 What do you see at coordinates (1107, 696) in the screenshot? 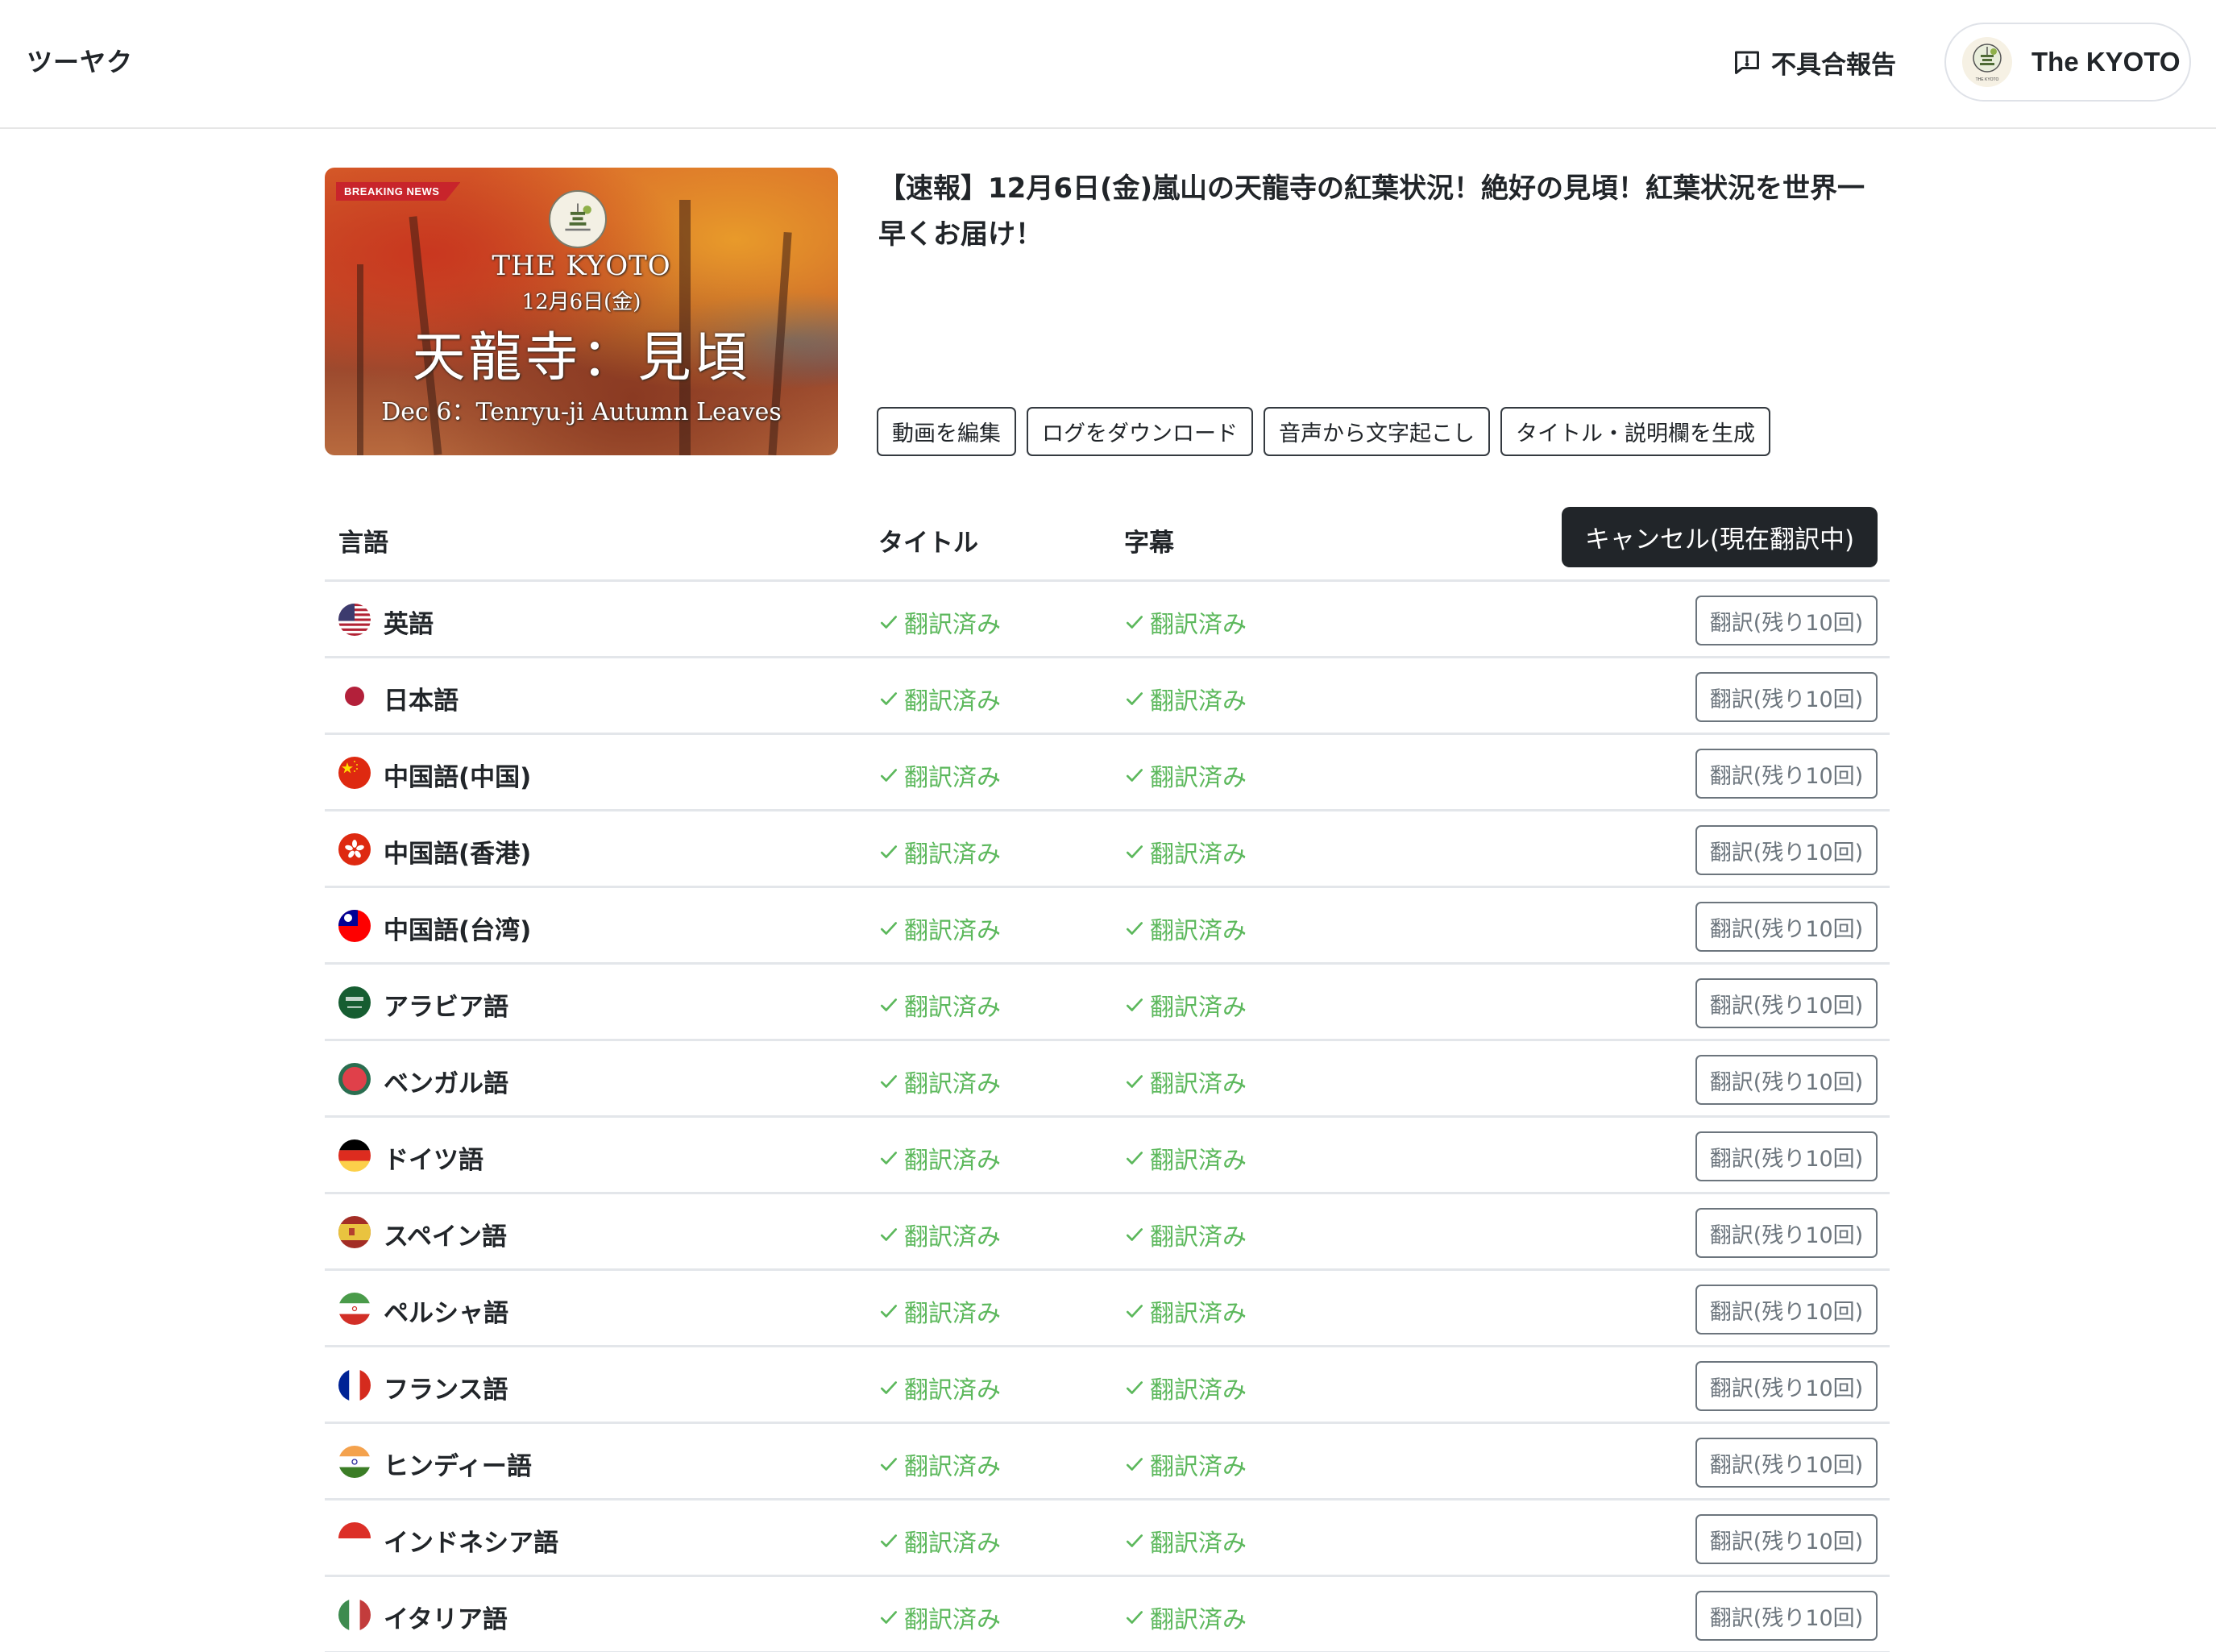
I see `table-row: 日本語 翻訳済み 翻訳済み 翻訳(残り10回)` at bounding box center [1107, 696].